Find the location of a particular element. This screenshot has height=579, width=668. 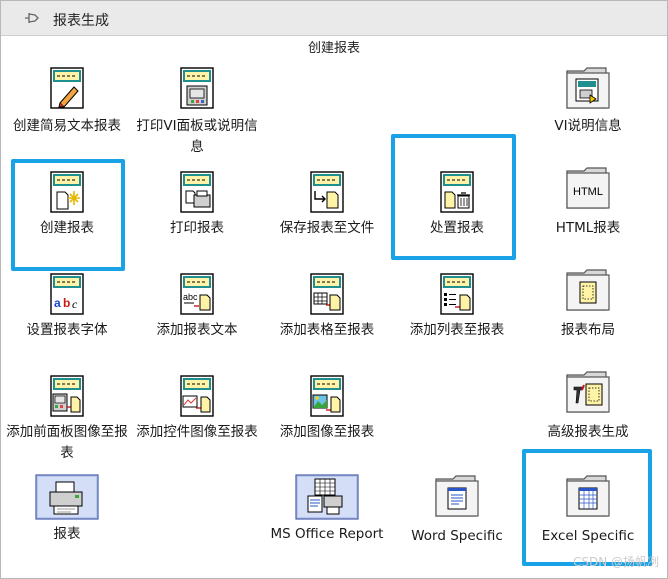

font-b-glyph: b is located at coordinates (66, 303).